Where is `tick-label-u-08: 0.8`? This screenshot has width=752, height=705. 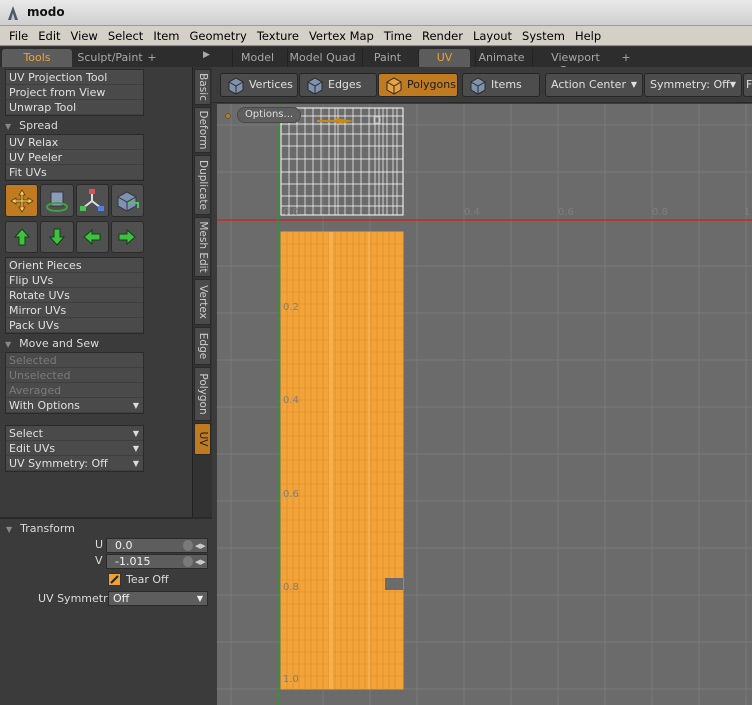
tick-label-u-08: 0.8 is located at coordinates (660, 212).